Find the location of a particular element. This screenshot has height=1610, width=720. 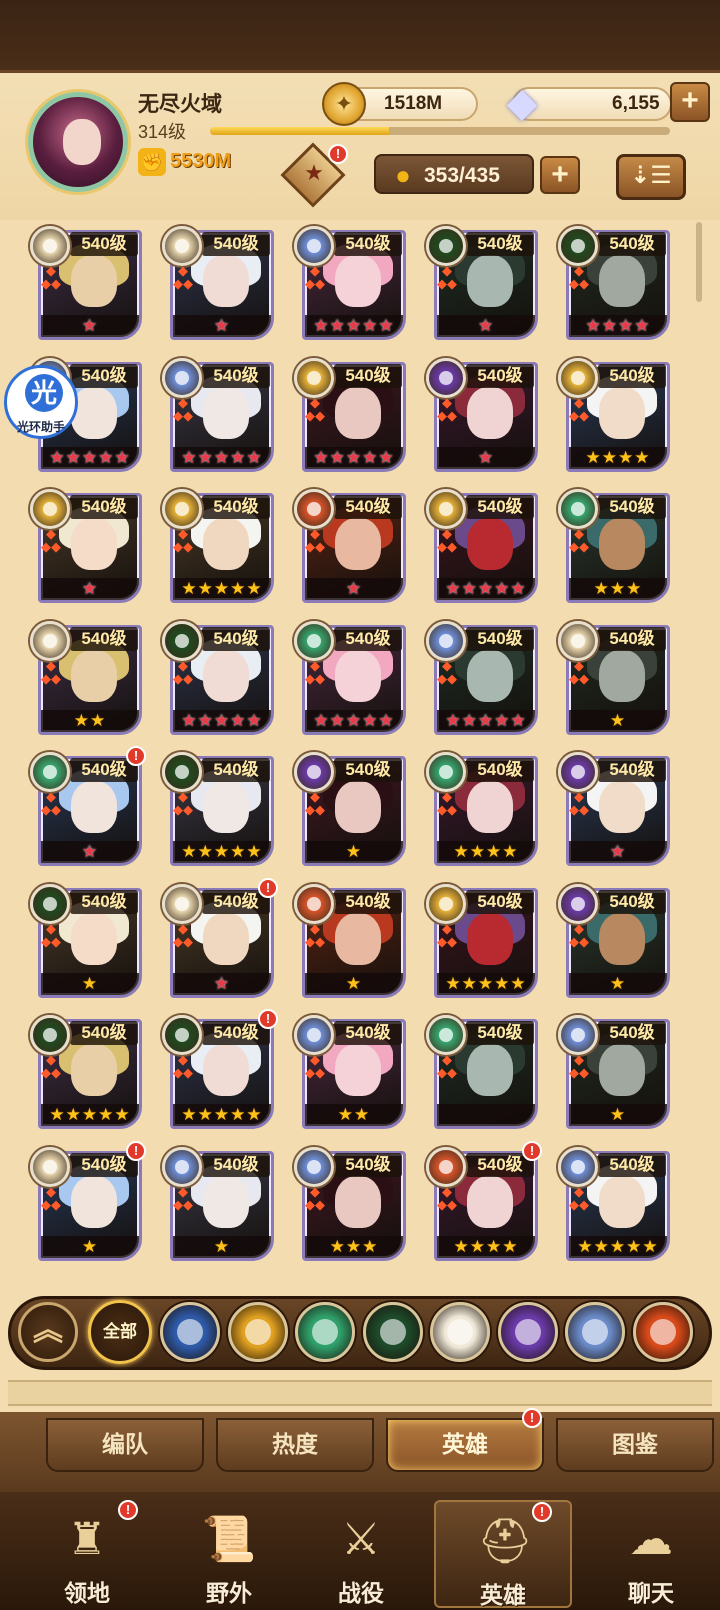

tab-heroes: 英雄 is located at coordinates (465, 1445).